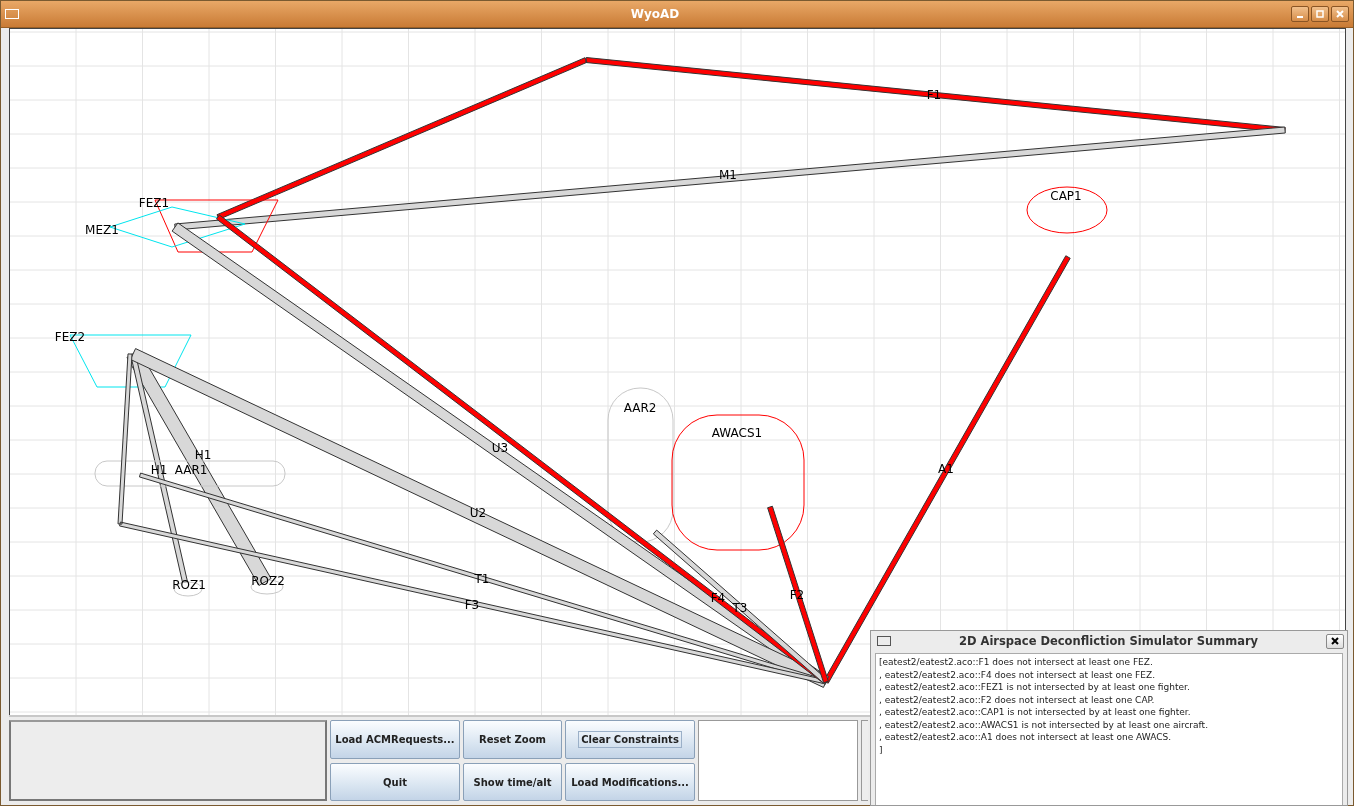 This screenshot has height=806, width=1354. What do you see at coordinates (512, 739) in the screenshot?
I see `action-button: Reset Zoom` at bounding box center [512, 739].